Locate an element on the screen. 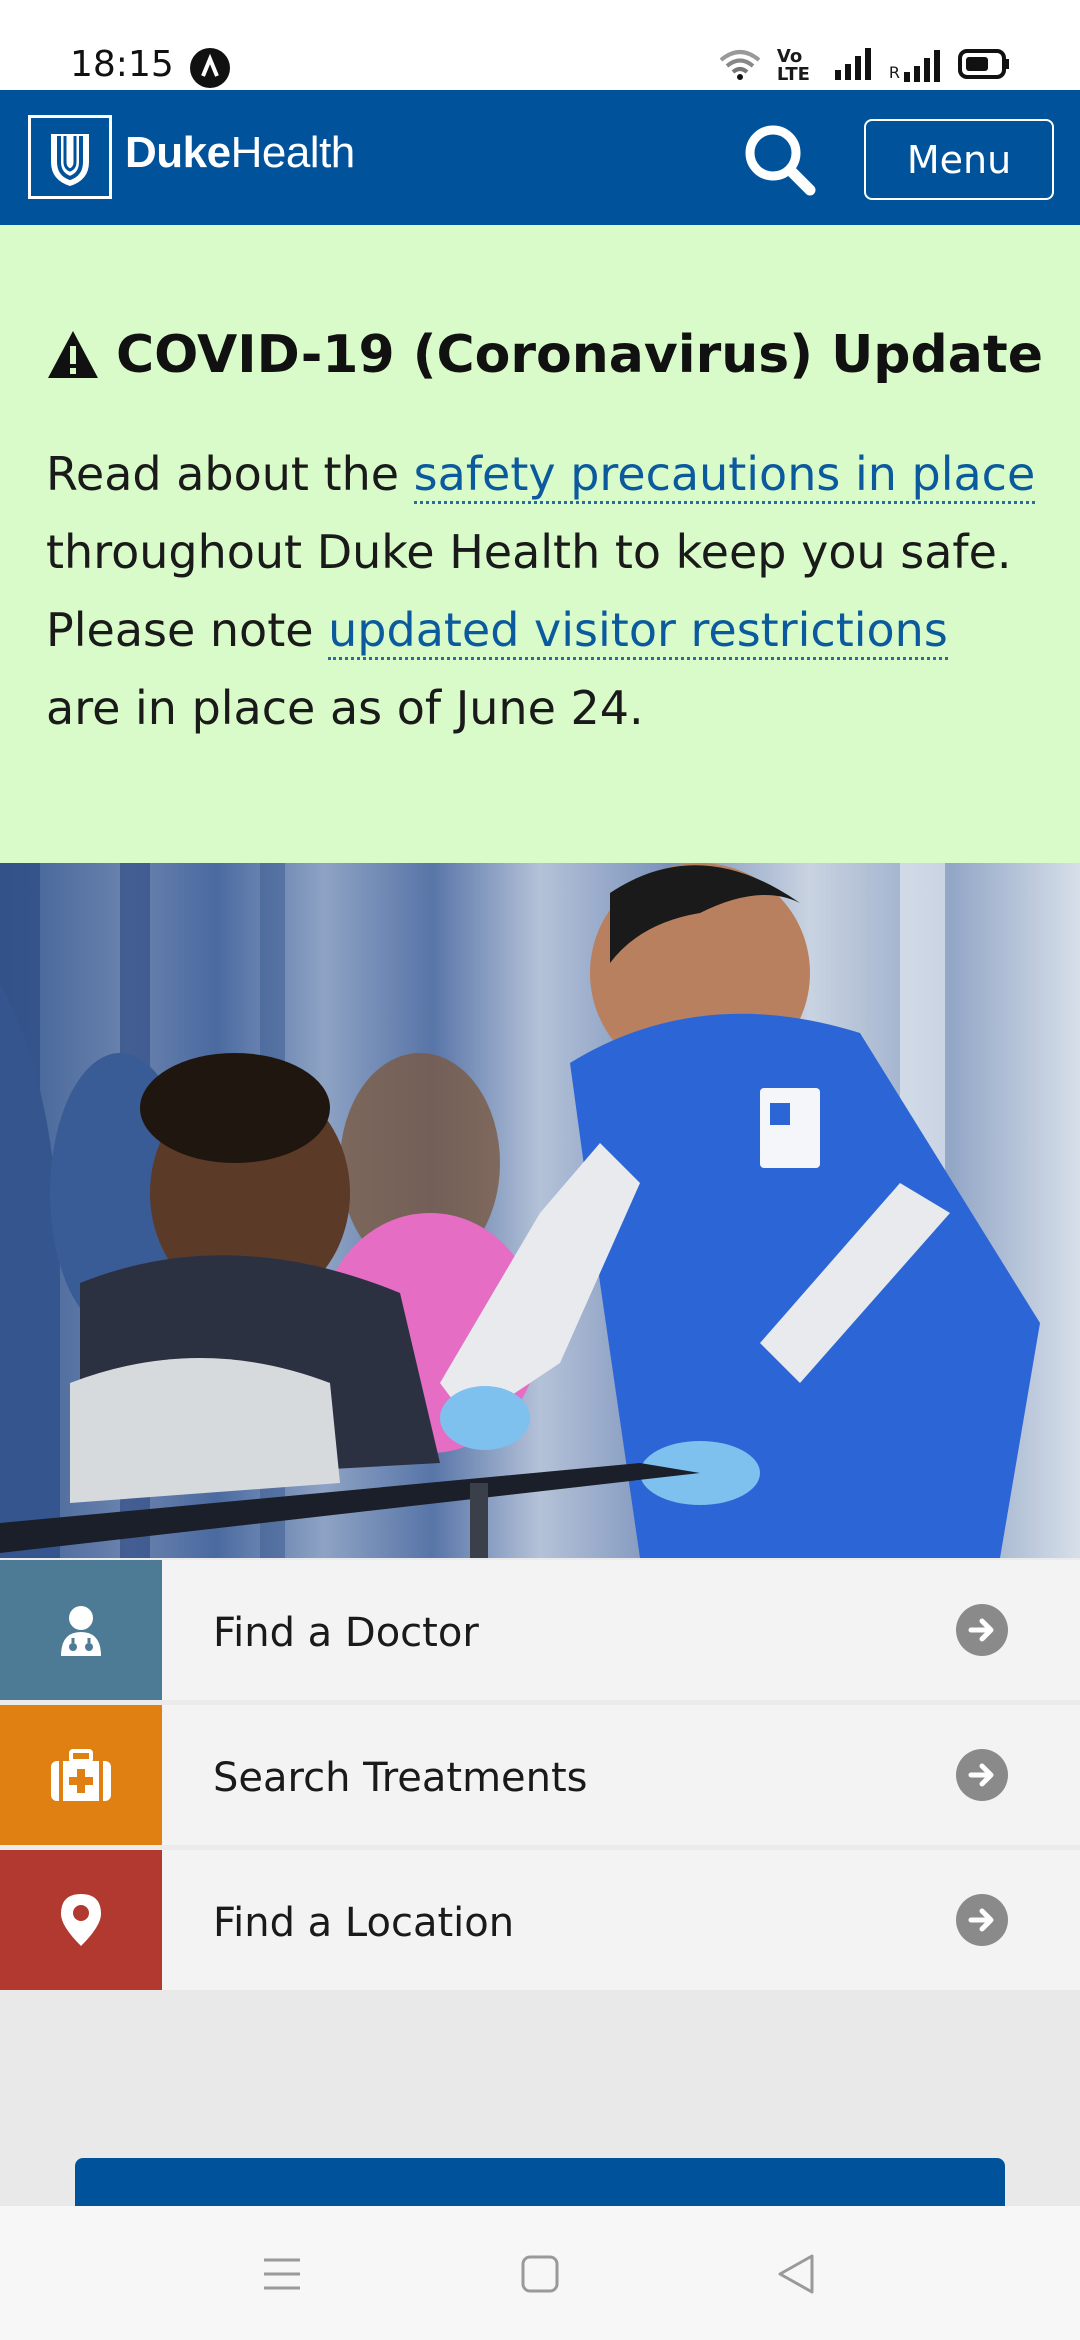  menu-button: Menu is located at coordinates (959, 159).